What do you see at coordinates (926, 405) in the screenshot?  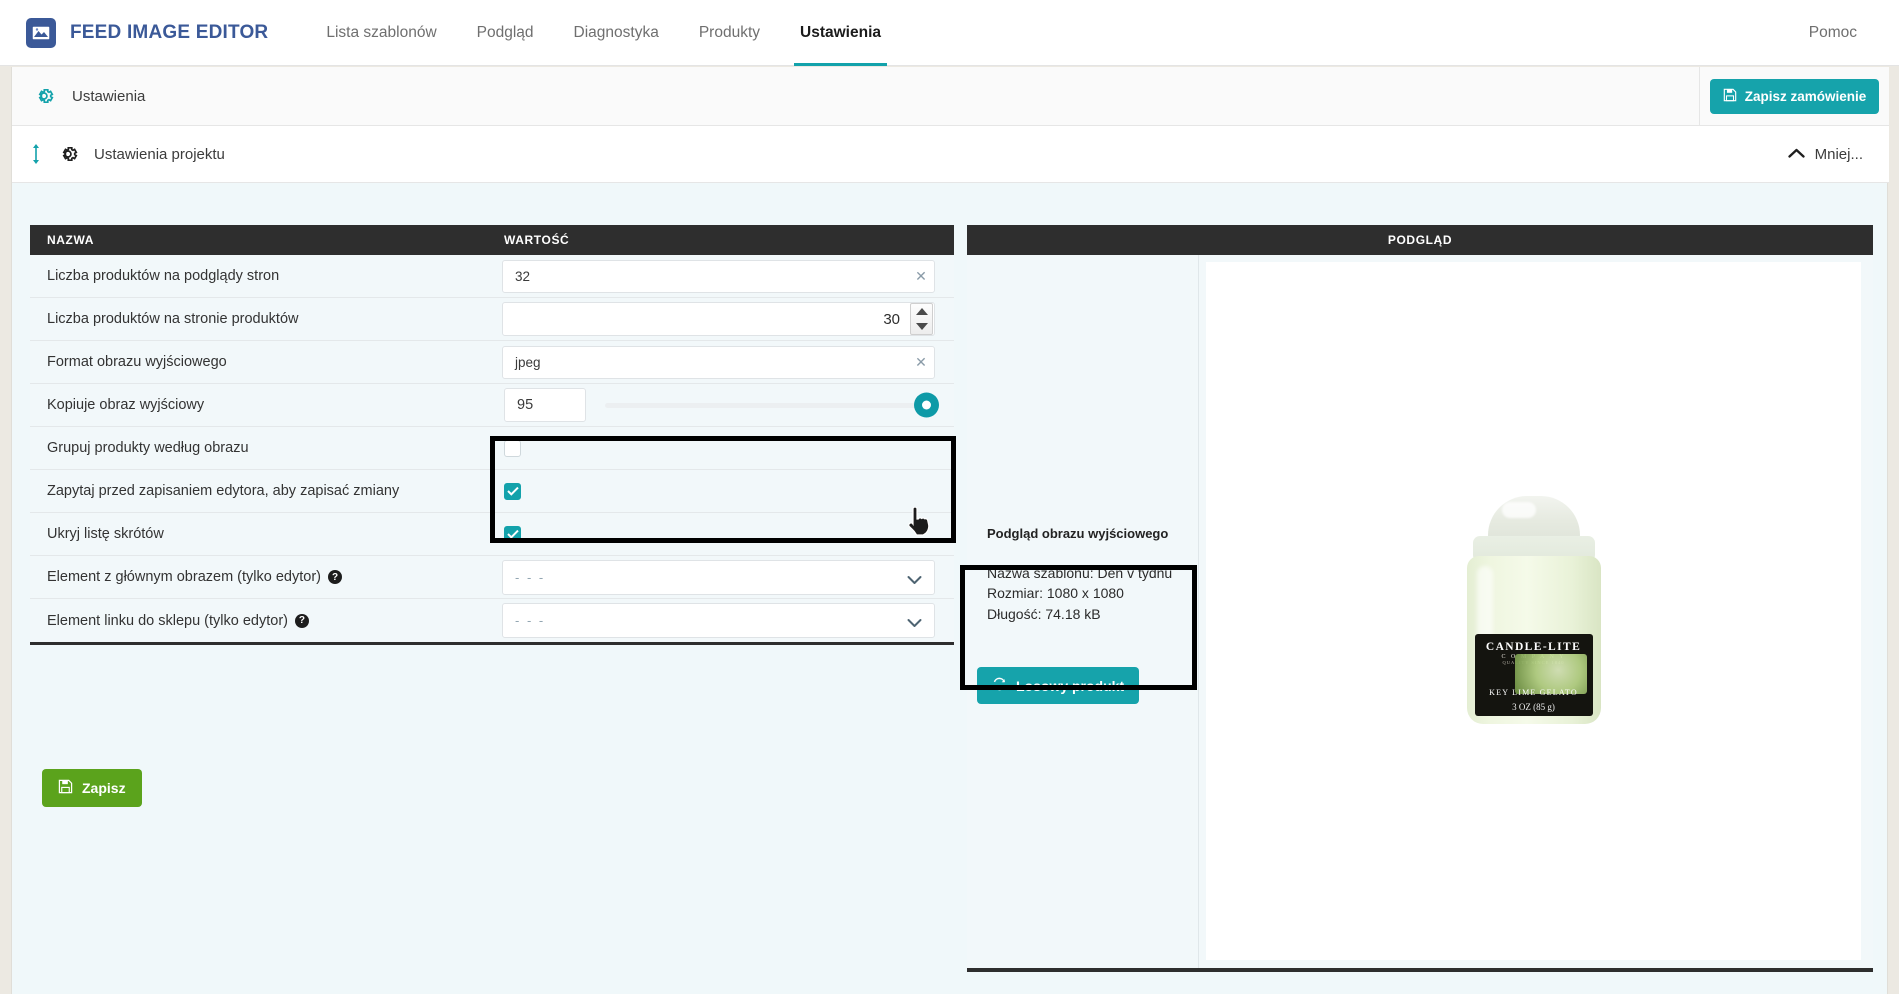 I see `slider-thumb` at bounding box center [926, 405].